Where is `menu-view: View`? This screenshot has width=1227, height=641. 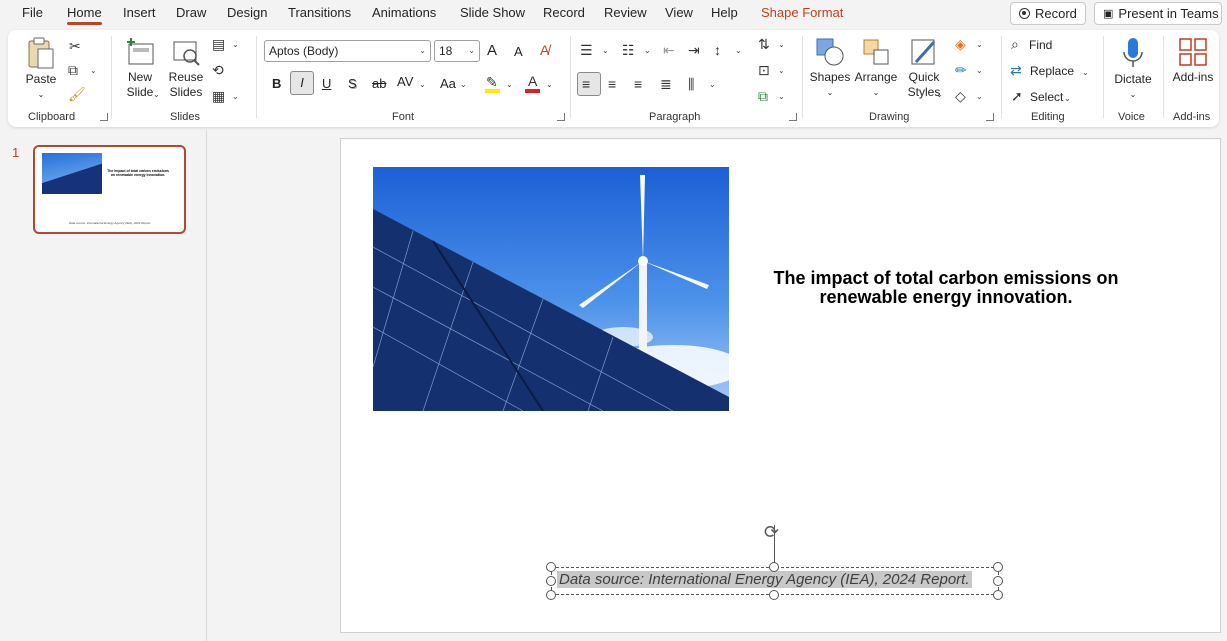
menu-view: View is located at coordinates (679, 12).